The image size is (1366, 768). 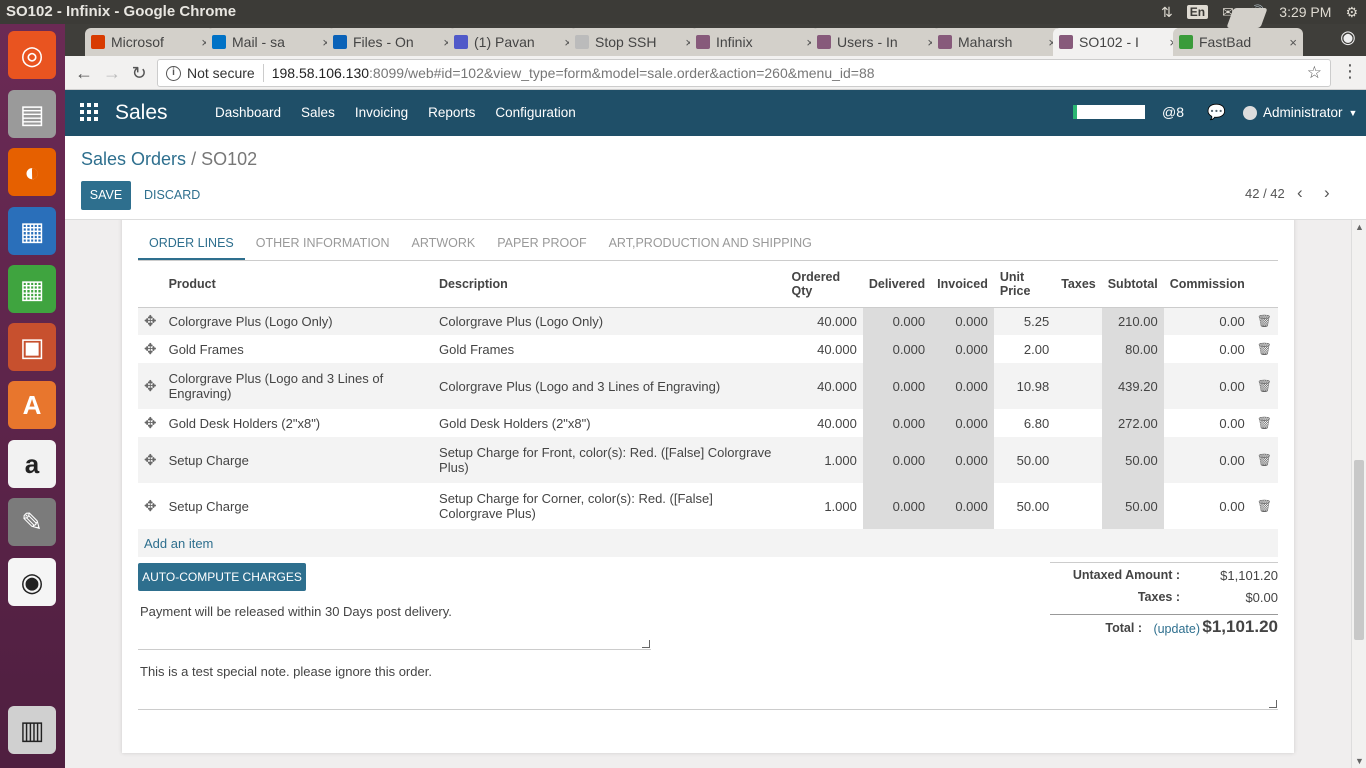 I want to click on new-tab-button, so click(x=1247, y=18).